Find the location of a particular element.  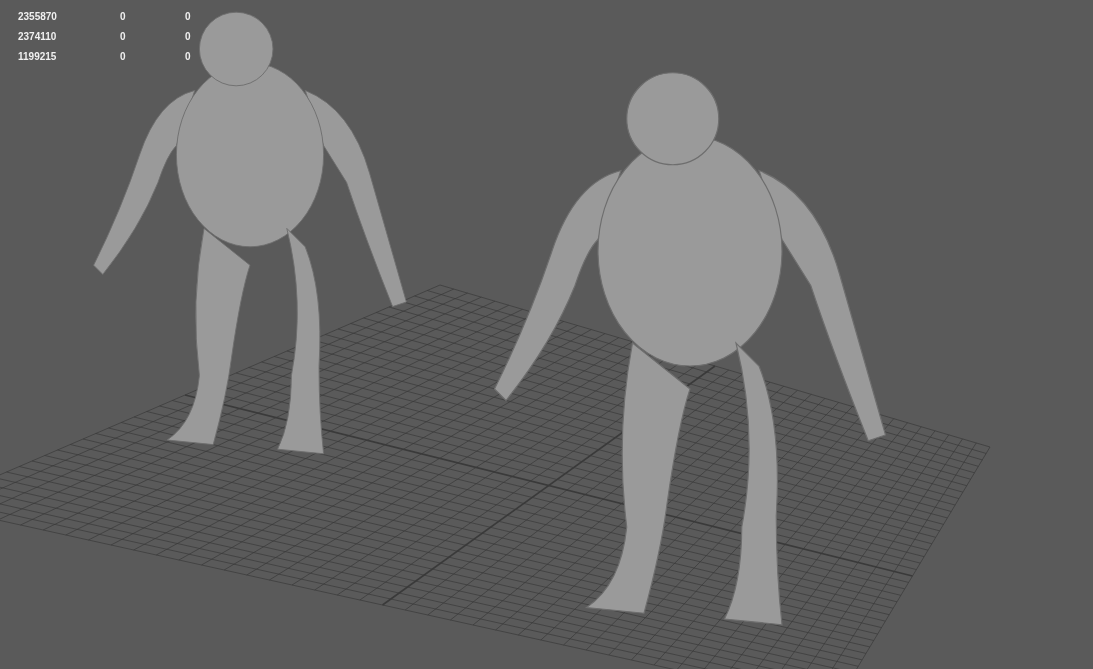

hud-value: 1199215 is located at coordinates (38, 57).